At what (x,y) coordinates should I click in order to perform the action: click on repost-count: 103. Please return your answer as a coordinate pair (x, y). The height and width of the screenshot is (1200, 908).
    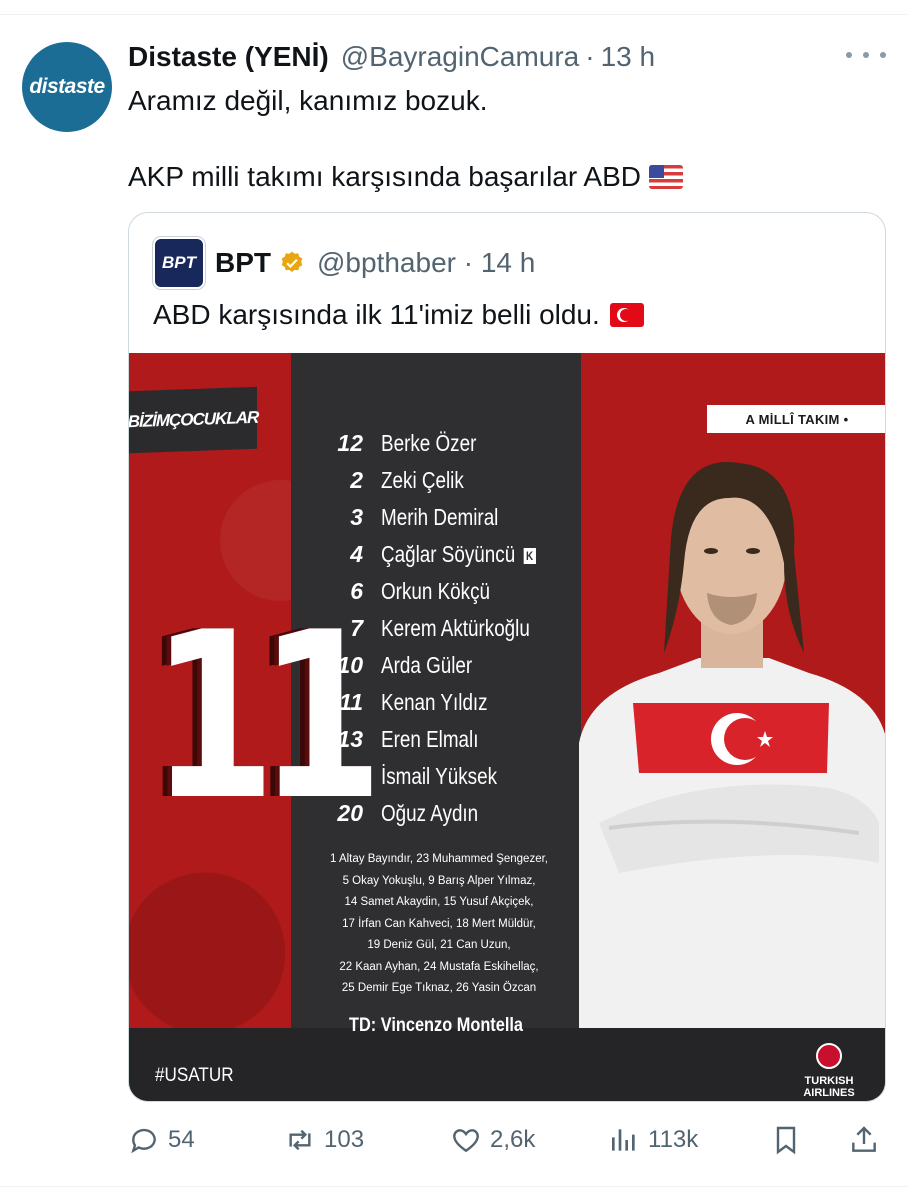
    Looking at the image, I should click on (344, 1139).